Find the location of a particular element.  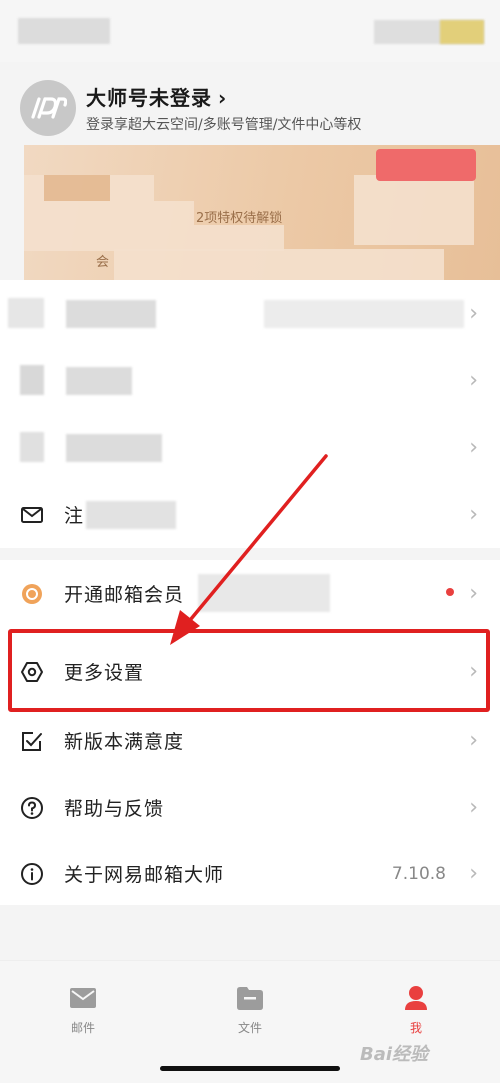

list-item-vip: 开通邮箱会员 › is located at coordinates (250, 593).